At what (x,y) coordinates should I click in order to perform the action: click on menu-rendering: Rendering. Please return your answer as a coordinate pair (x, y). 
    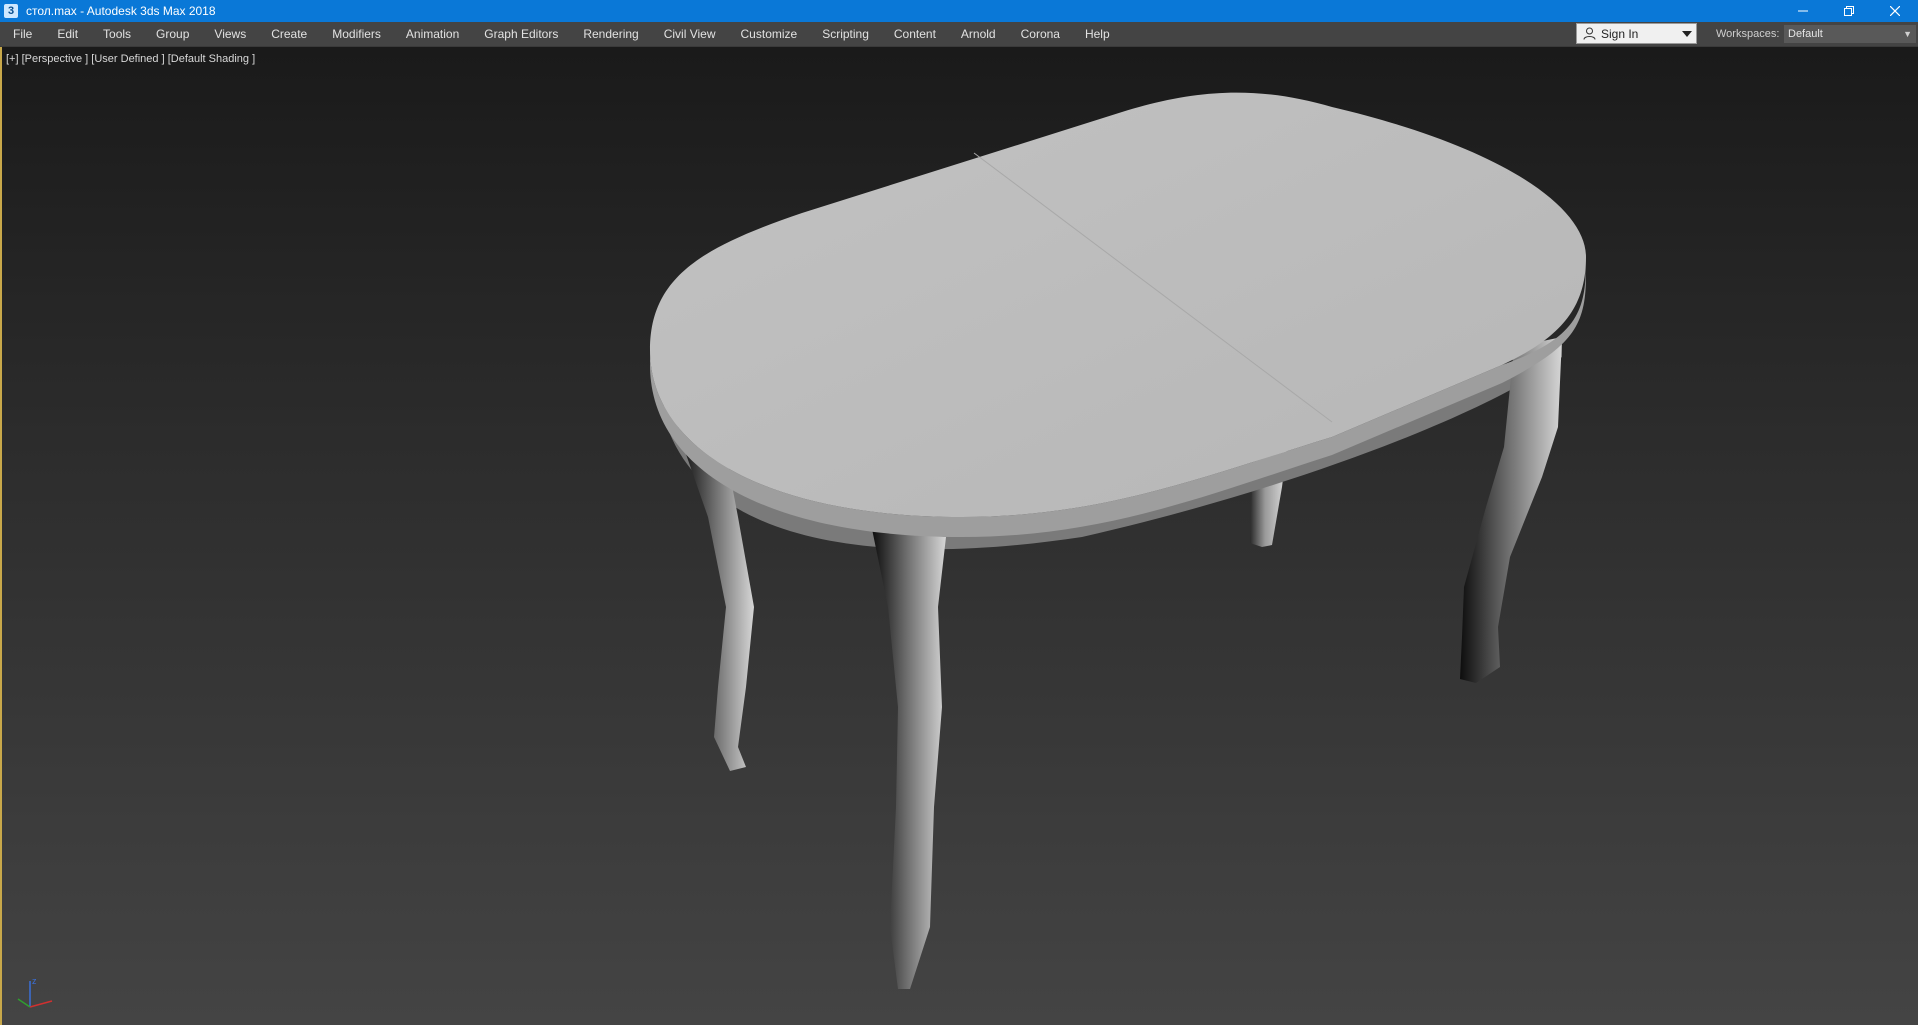
    Looking at the image, I should click on (610, 34).